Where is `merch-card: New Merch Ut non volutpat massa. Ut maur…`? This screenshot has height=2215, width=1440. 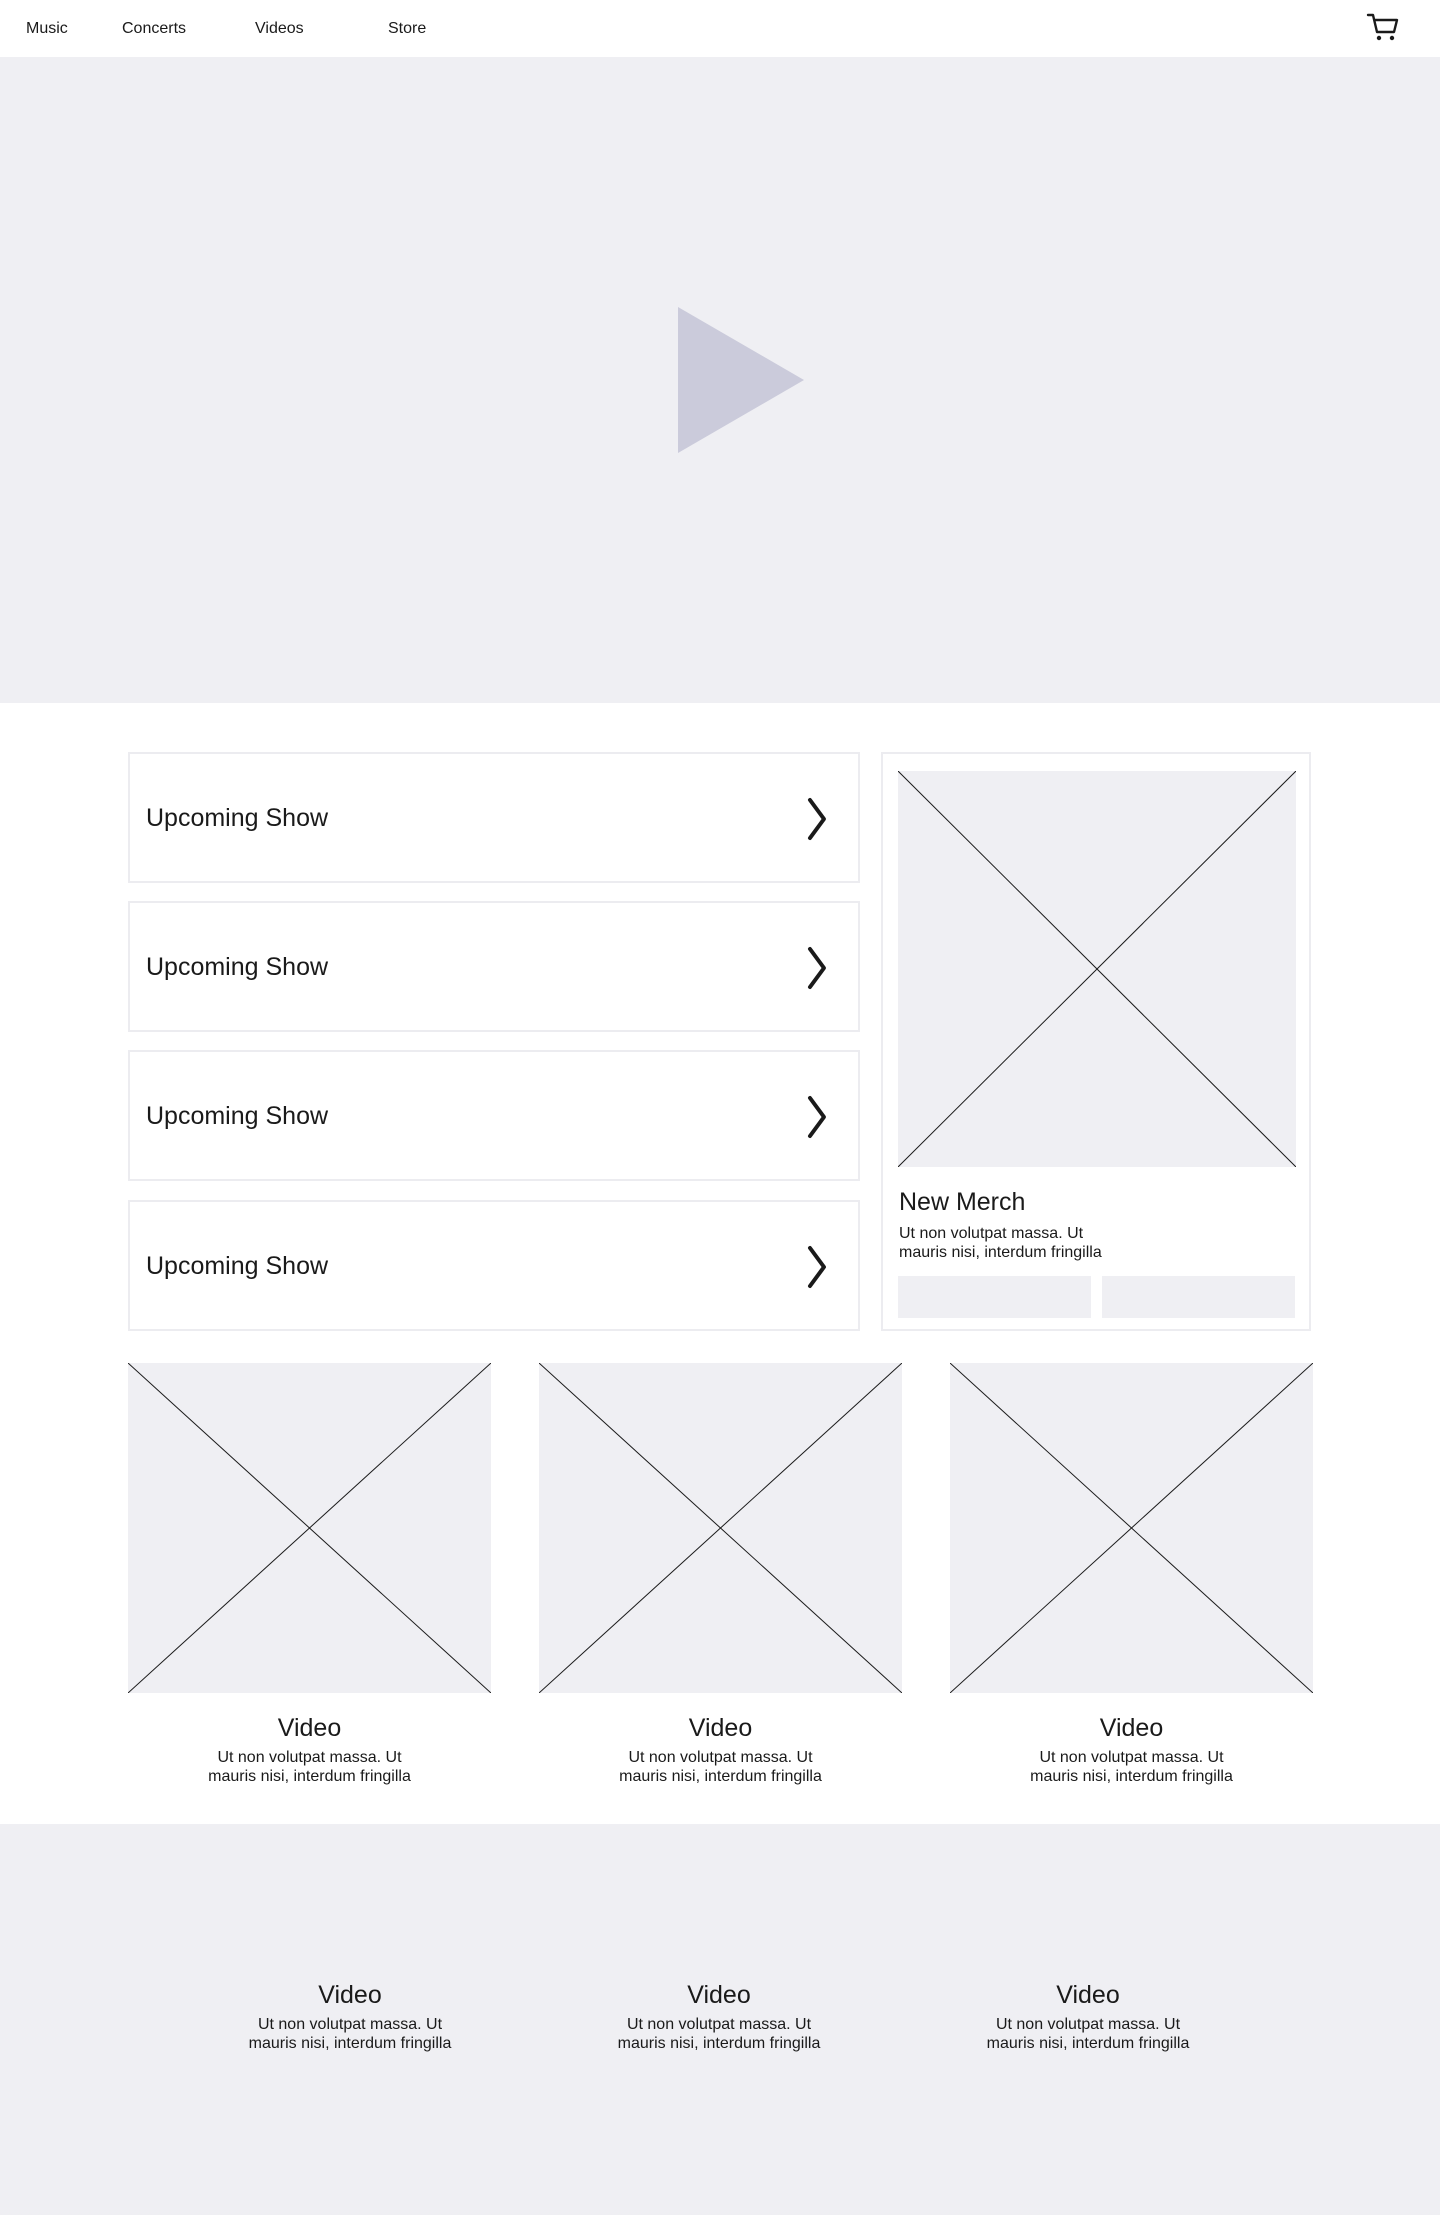
merch-card: New Merch Ut non volutpat massa. Ut maur… is located at coordinates (1096, 1041).